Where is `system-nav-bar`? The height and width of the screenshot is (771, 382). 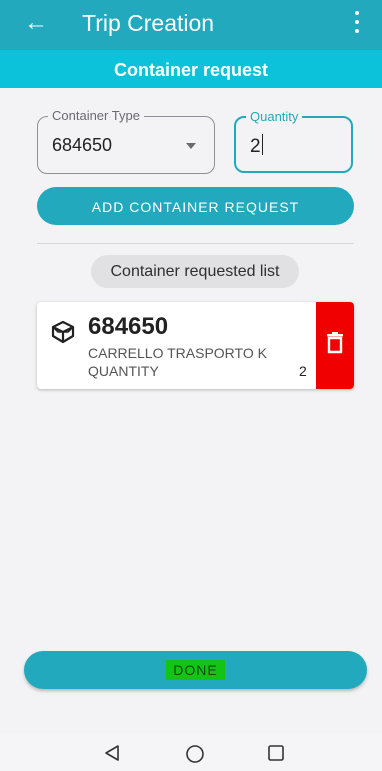
system-nav-bar is located at coordinates (191, 752).